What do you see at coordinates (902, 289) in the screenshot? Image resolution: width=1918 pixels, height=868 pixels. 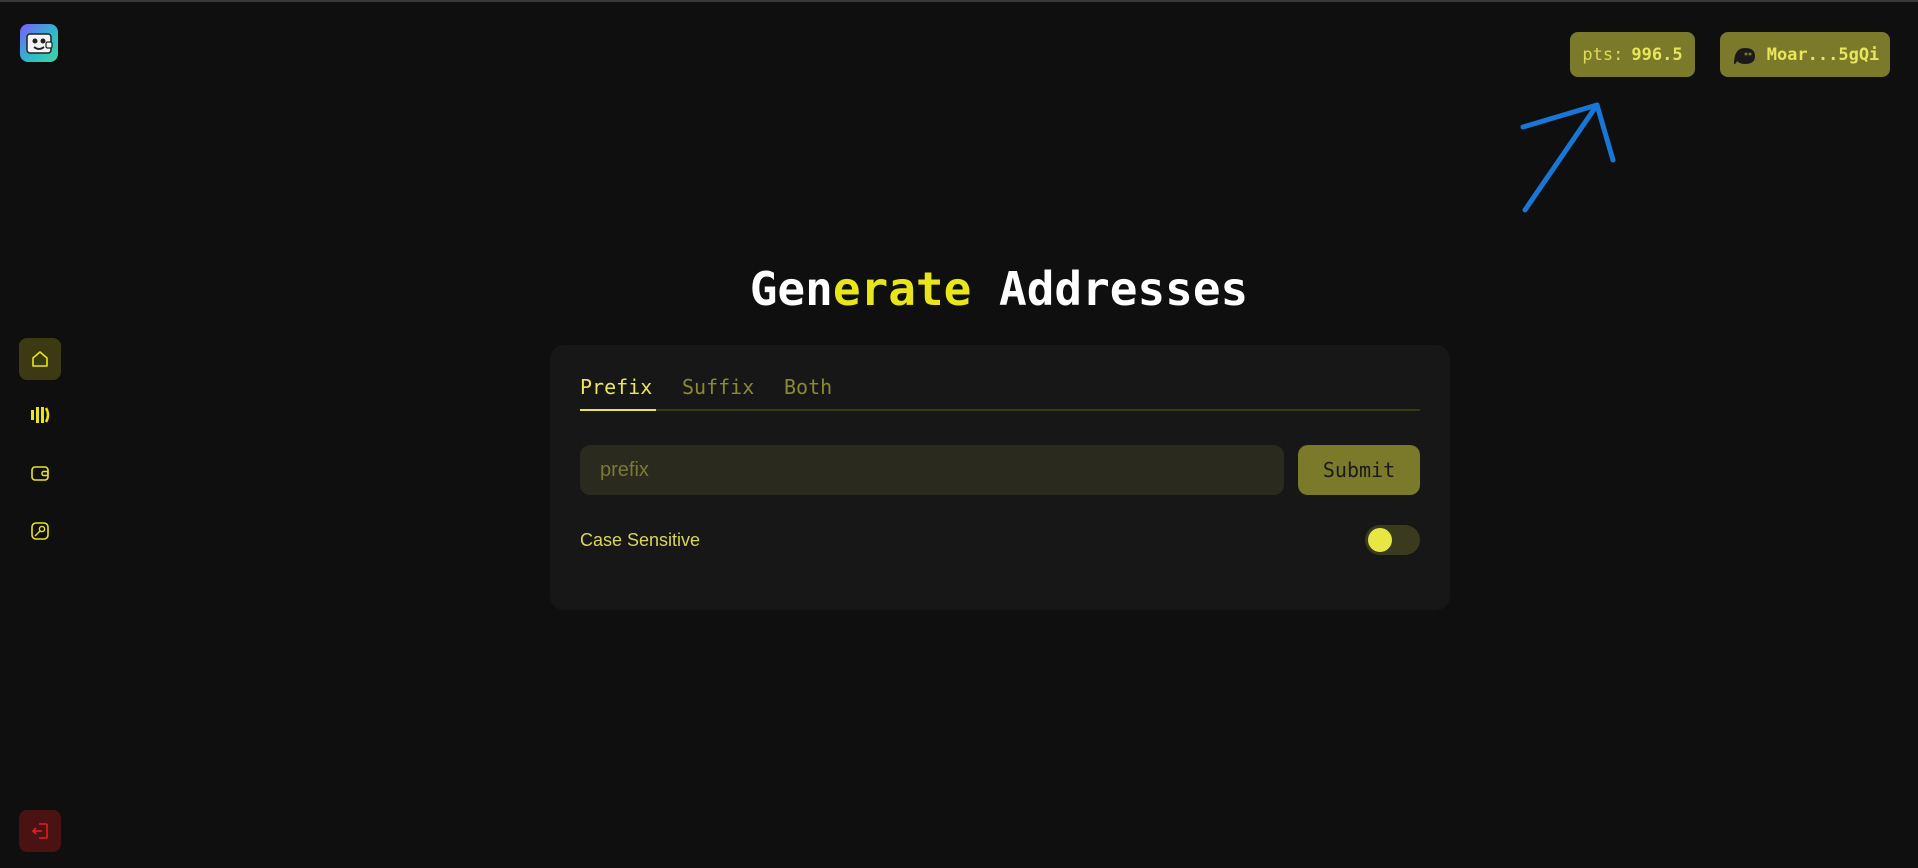 I see `title-part-2: erate` at bounding box center [902, 289].